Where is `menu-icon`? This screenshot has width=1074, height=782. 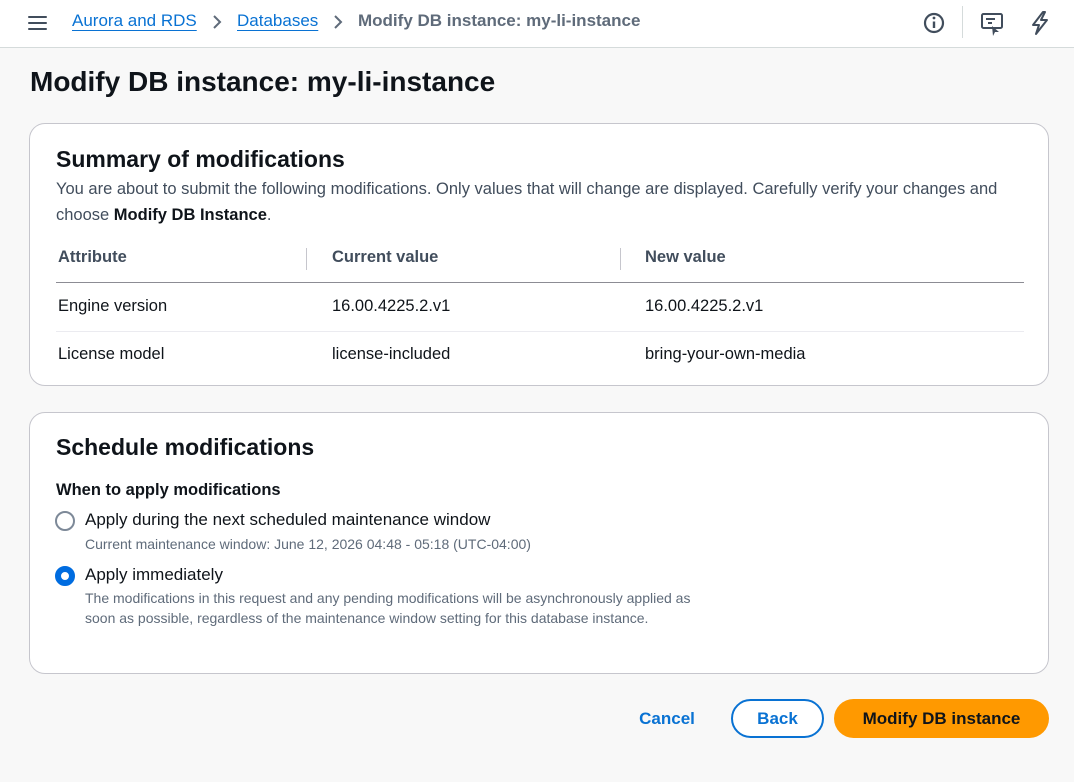 menu-icon is located at coordinates (38, 23).